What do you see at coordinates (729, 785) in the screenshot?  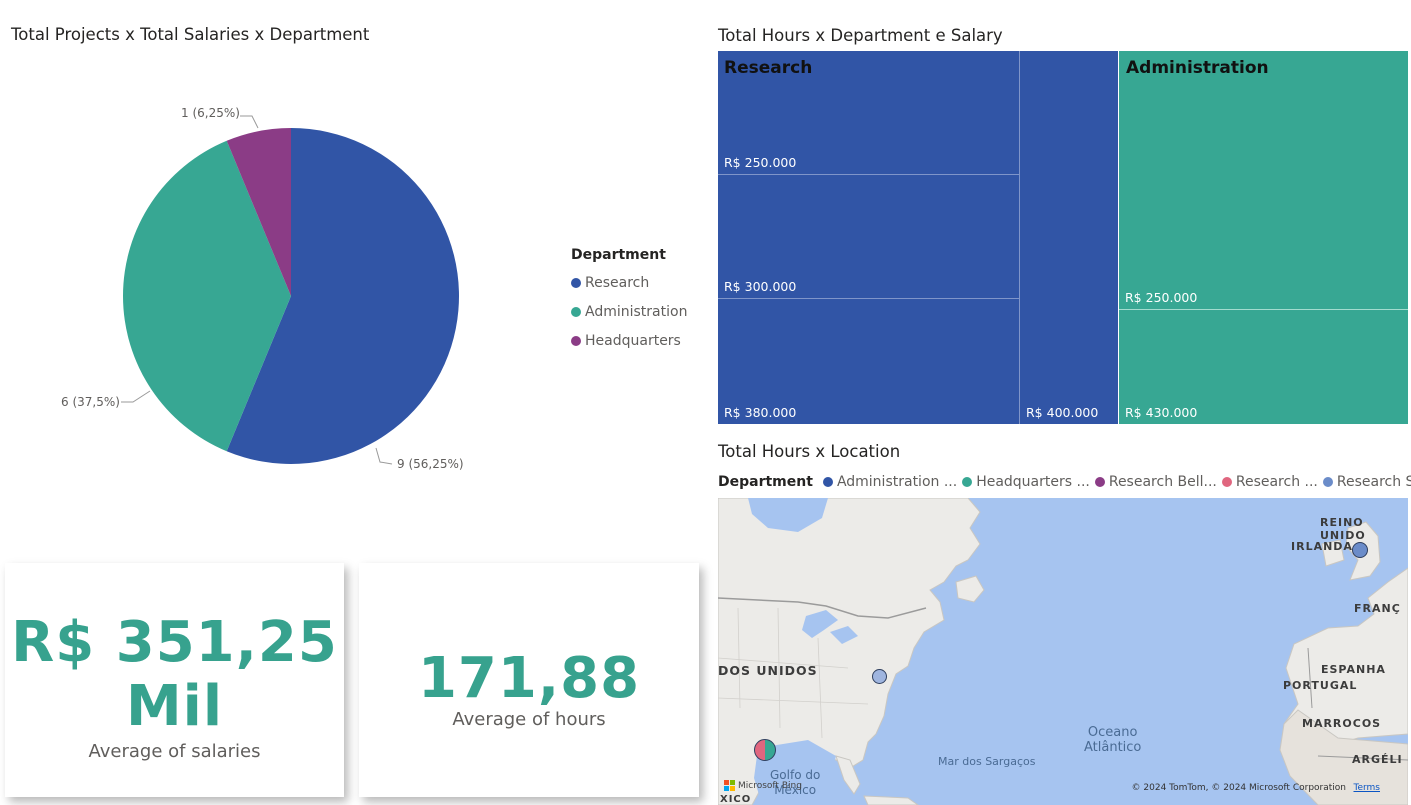 I see `microsoft-logo-icon` at bounding box center [729, 785].